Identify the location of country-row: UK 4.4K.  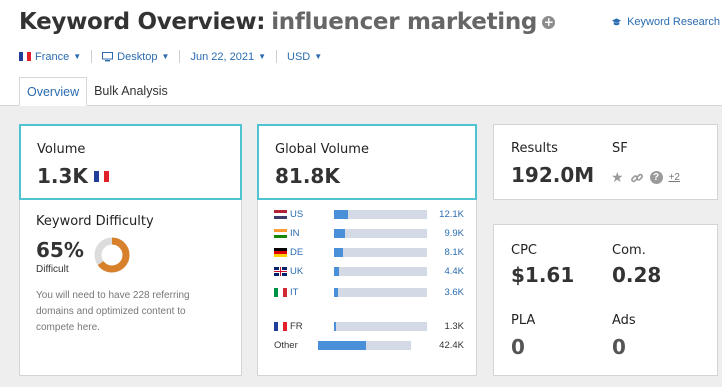
(369, 271).